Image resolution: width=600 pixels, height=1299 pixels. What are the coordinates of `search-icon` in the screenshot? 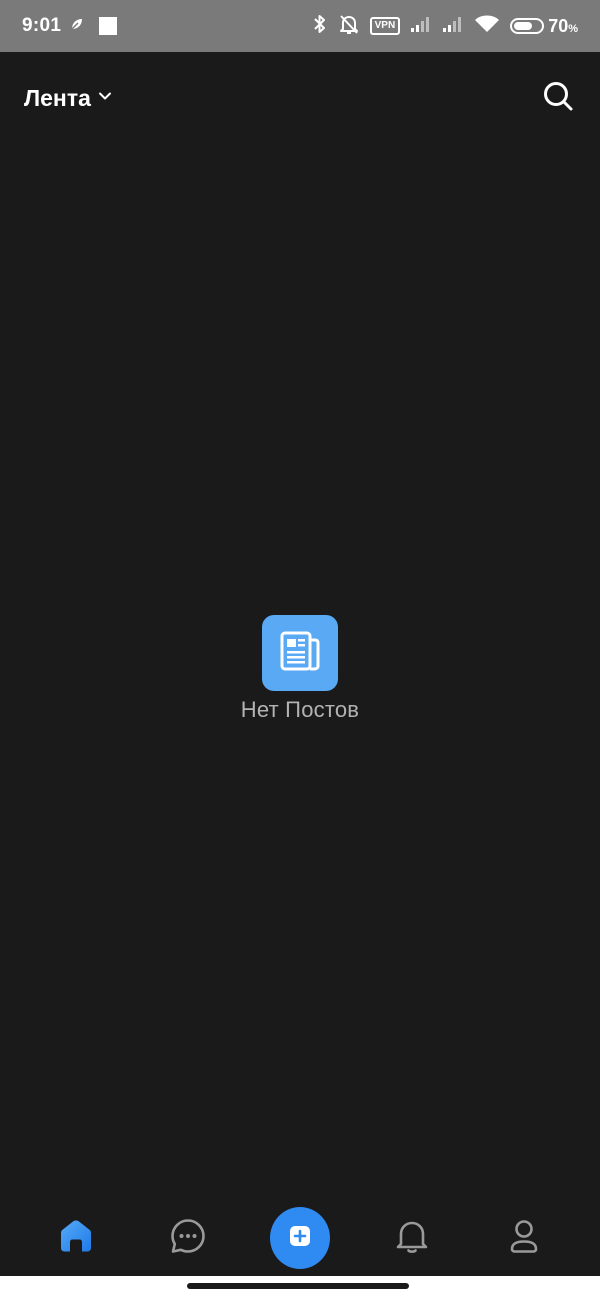 It's located at (558, 98).